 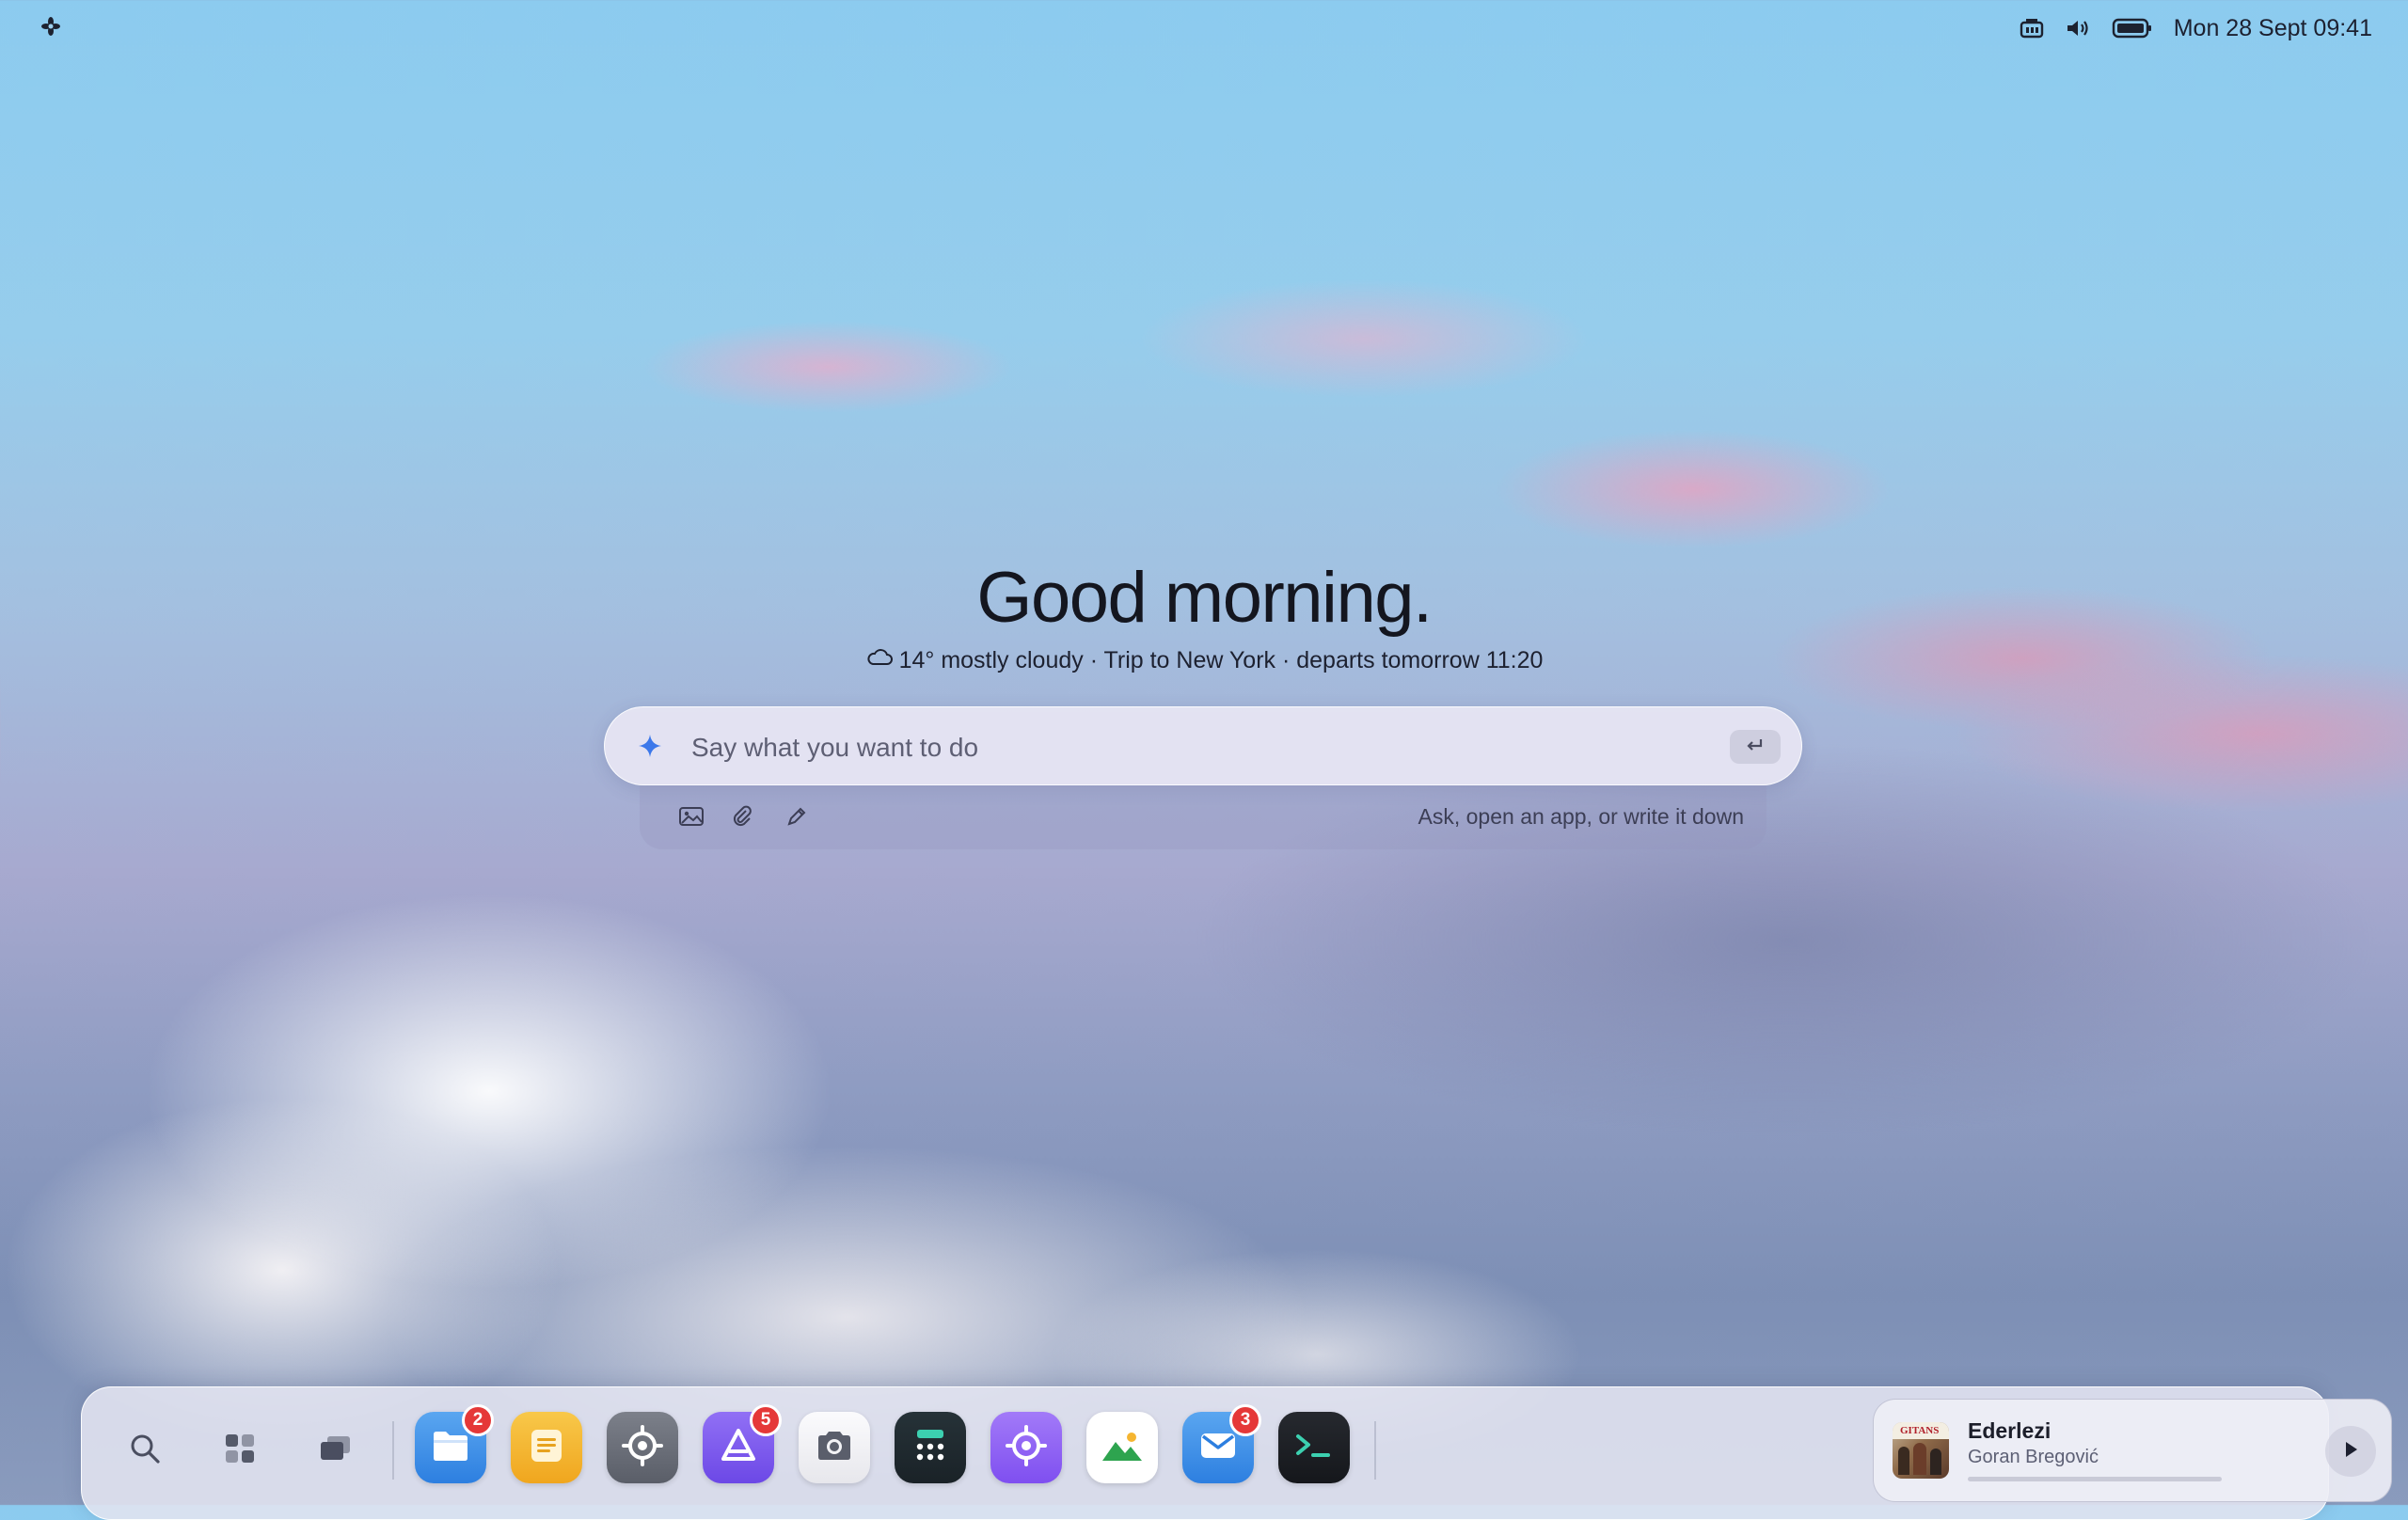 What do you see at coordinates (451, 1448) in the screenshot?
I see `folder-icon` at bounding box center [451, 1448].